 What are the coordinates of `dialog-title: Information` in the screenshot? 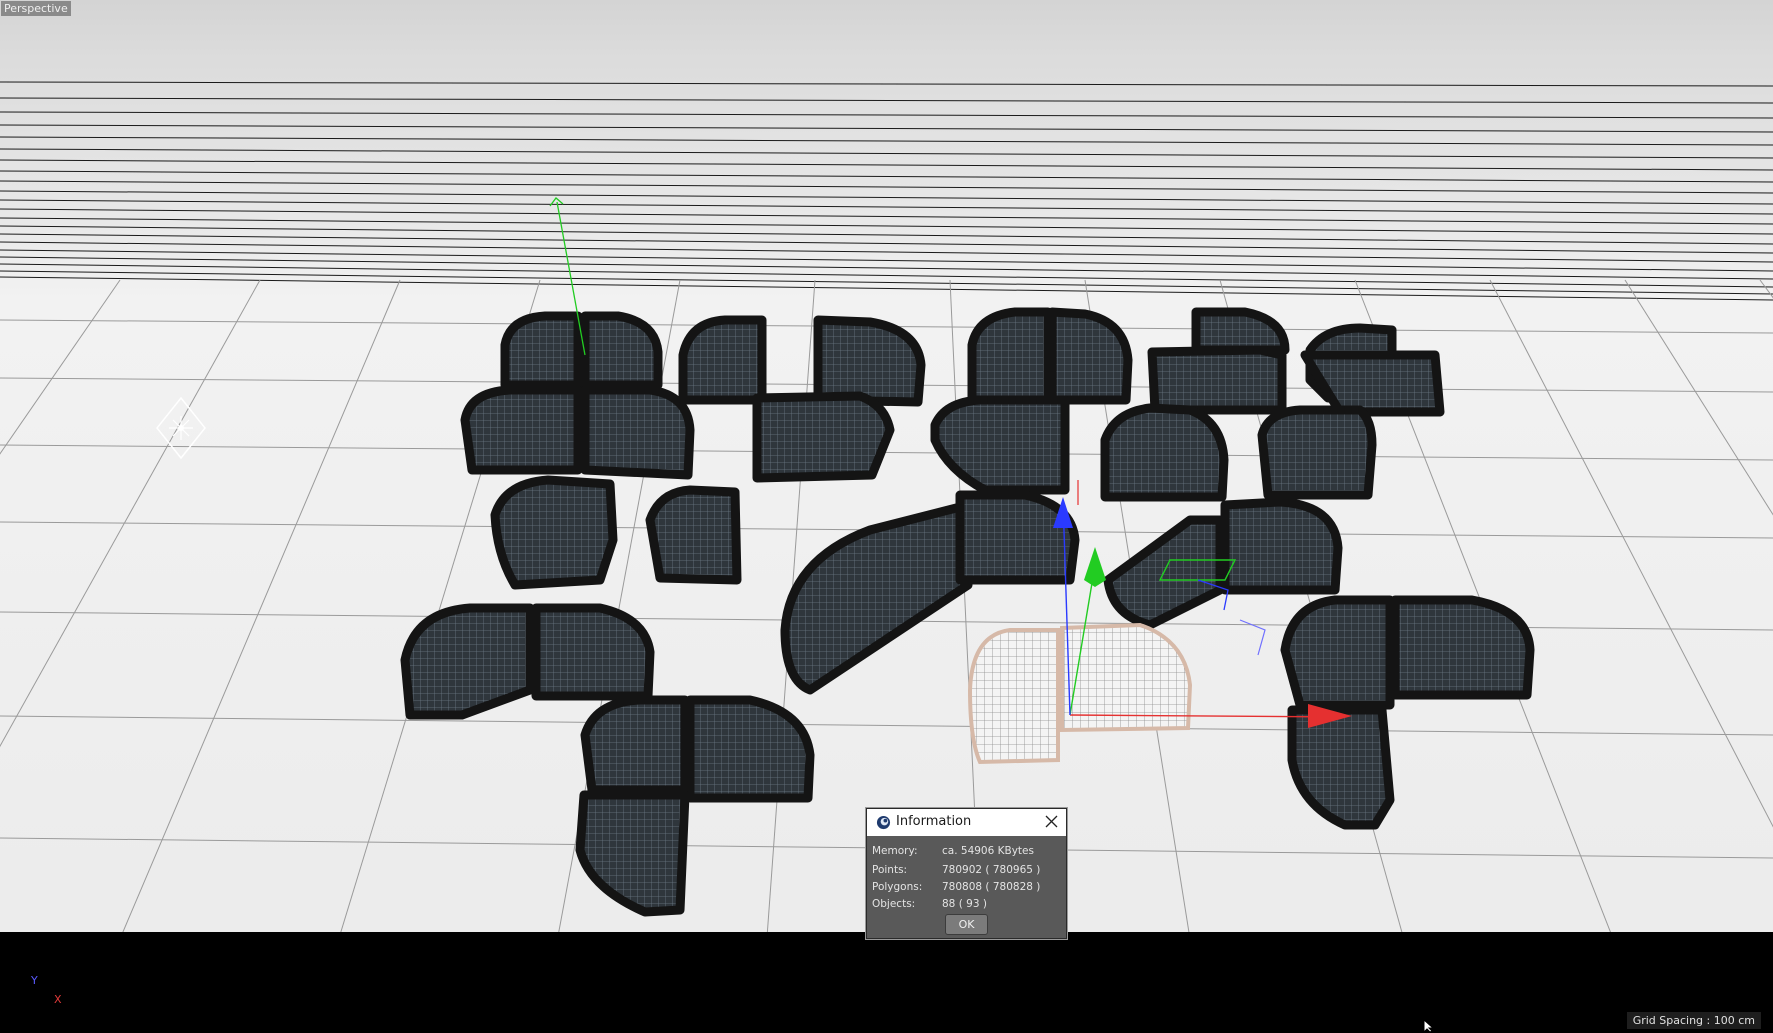 It's located at (934, 821).